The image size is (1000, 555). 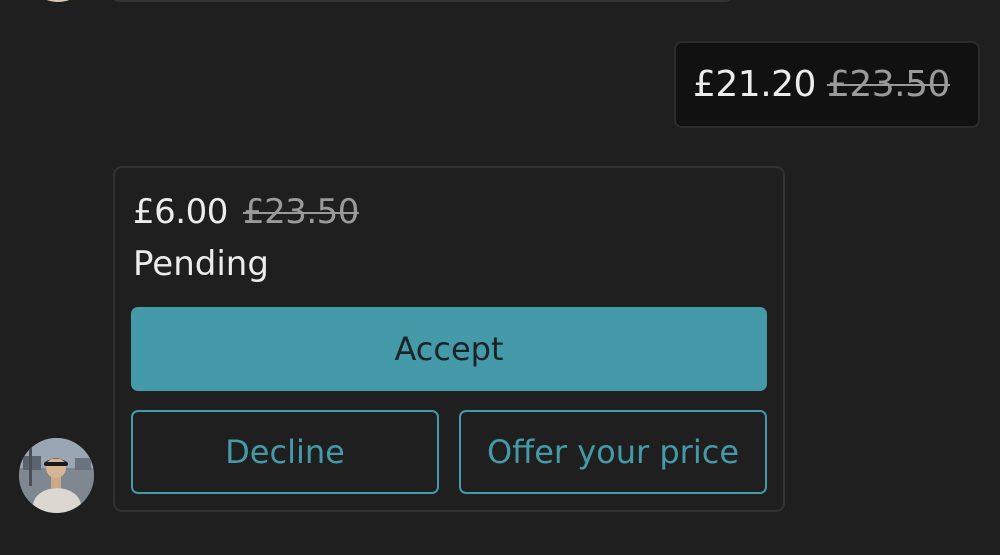 I want to click on offer-status: Pending, so click(x=201, y=264).